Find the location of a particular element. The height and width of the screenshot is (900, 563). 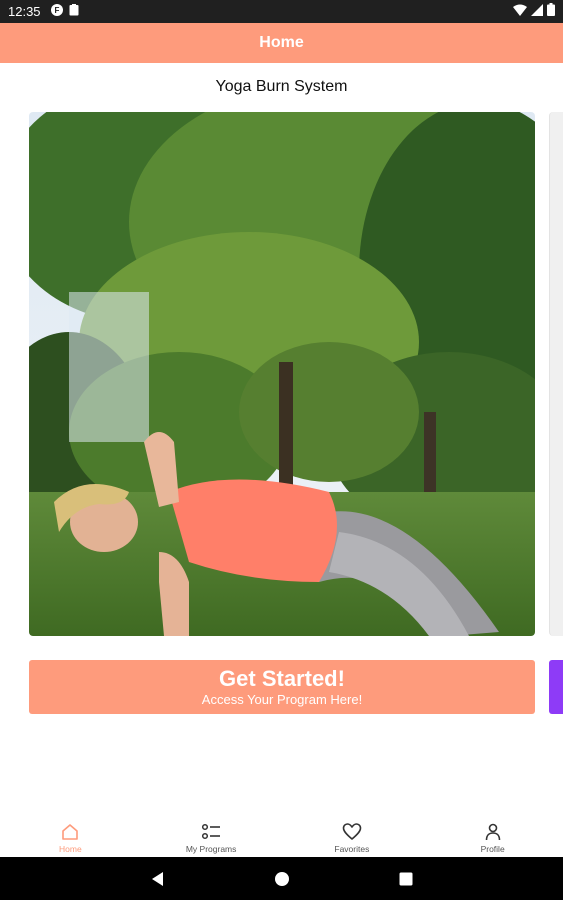

page-title: Home is located at coordinates (281, 42).